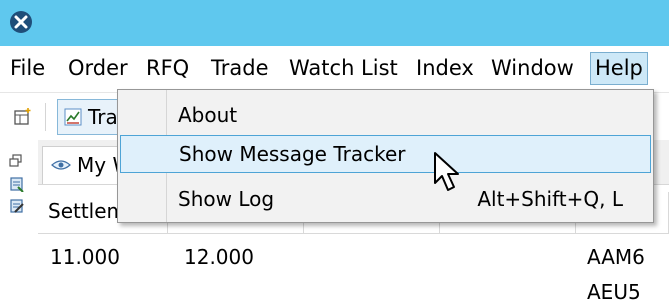  I want to click on pin-icon, so click(17, 184).